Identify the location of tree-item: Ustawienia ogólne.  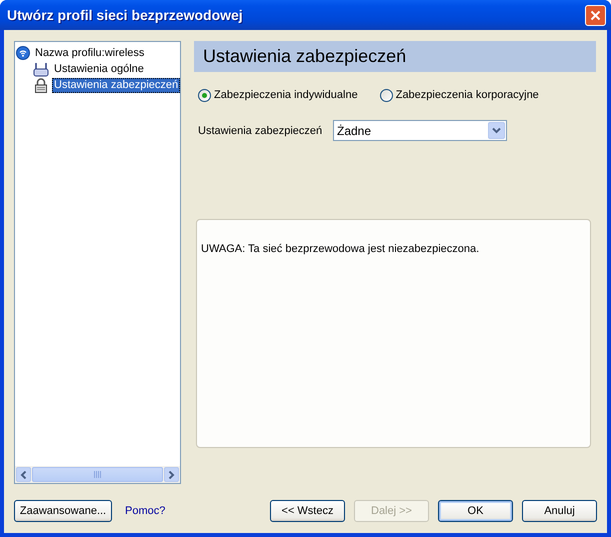
(99, 69).